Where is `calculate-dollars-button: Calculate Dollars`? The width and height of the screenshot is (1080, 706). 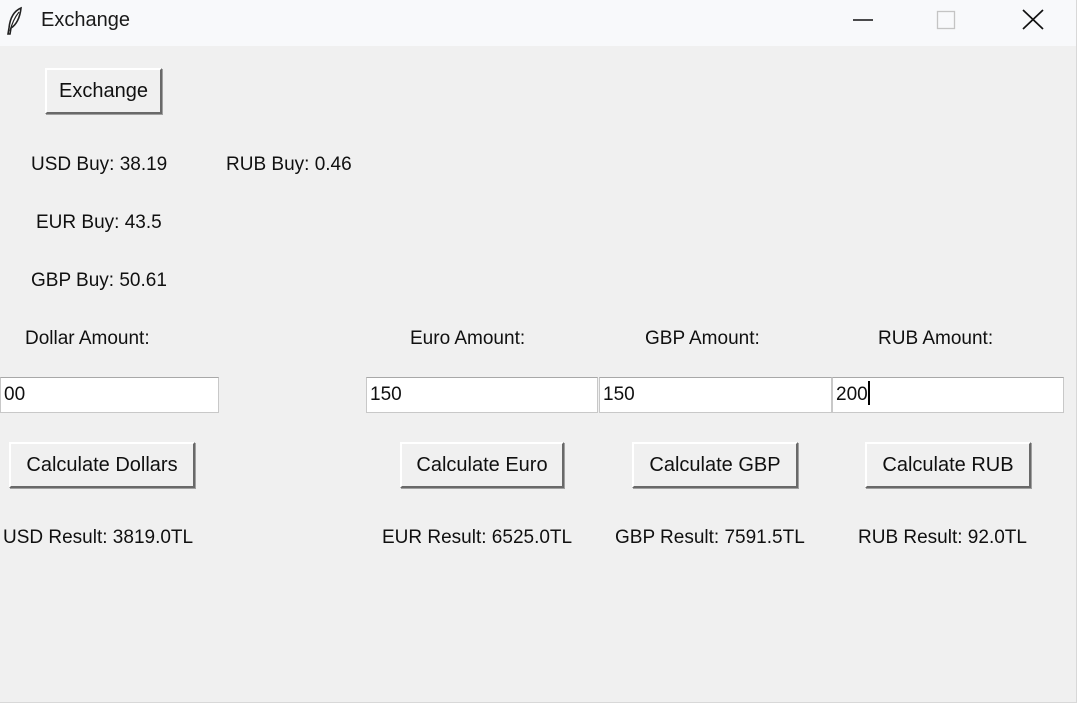 calculate-dollars-button: Calculate Dollars is located at coordinates (102, 465).